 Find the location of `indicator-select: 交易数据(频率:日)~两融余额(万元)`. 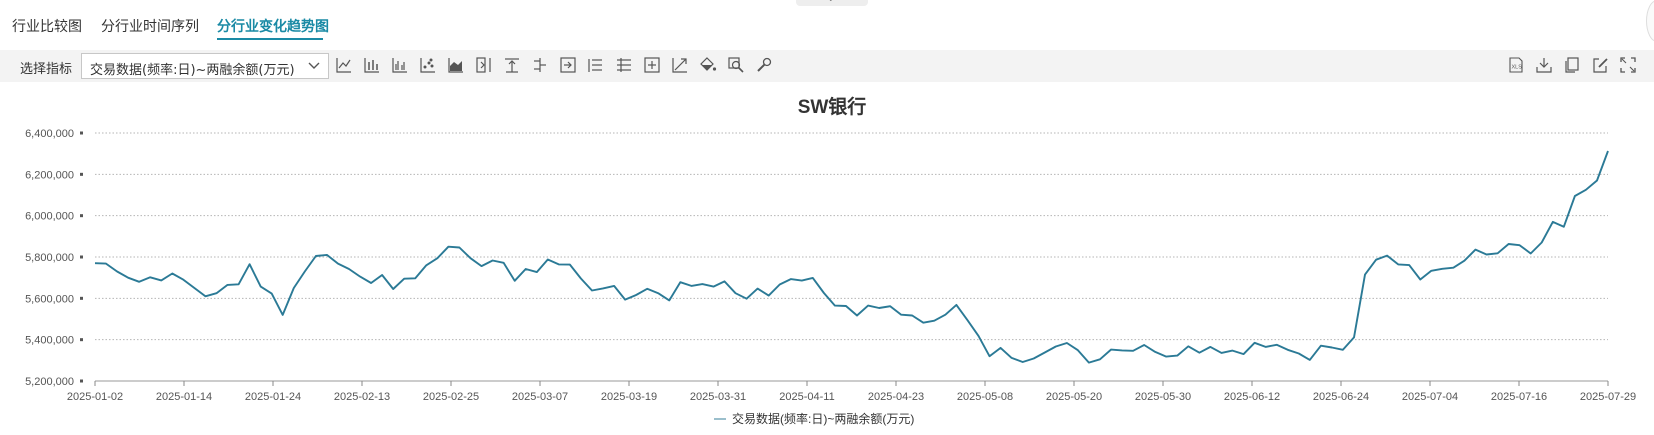

indicator-select: 交易数据(频率:日)~两融余额(万元) is located at coordinates (205, 66).